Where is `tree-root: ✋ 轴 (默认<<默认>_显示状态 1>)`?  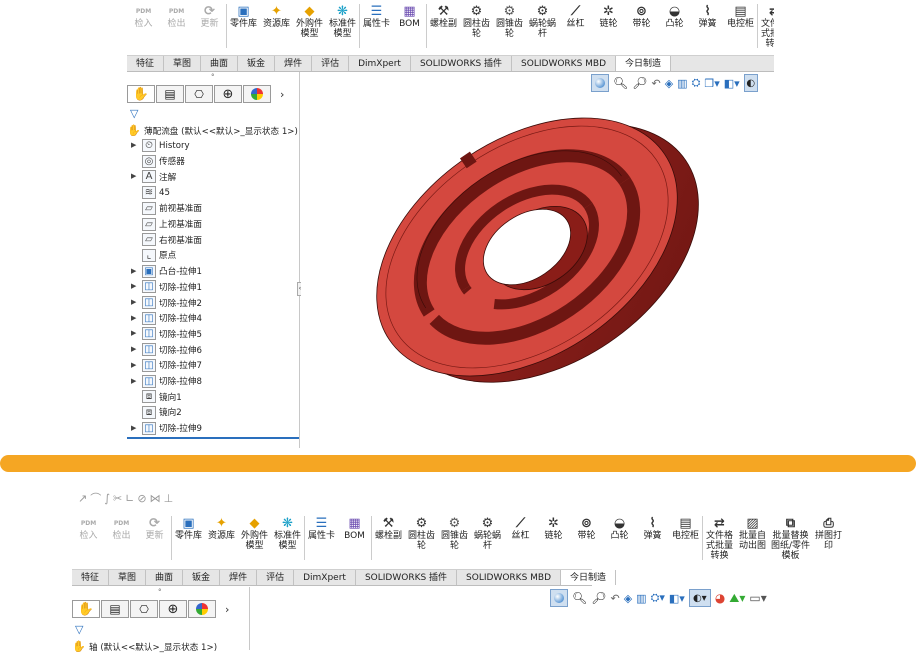 tree-root: ✋ 轴 (默认<<默认>_显示状态 1>) is located at coordinates (144, 646).